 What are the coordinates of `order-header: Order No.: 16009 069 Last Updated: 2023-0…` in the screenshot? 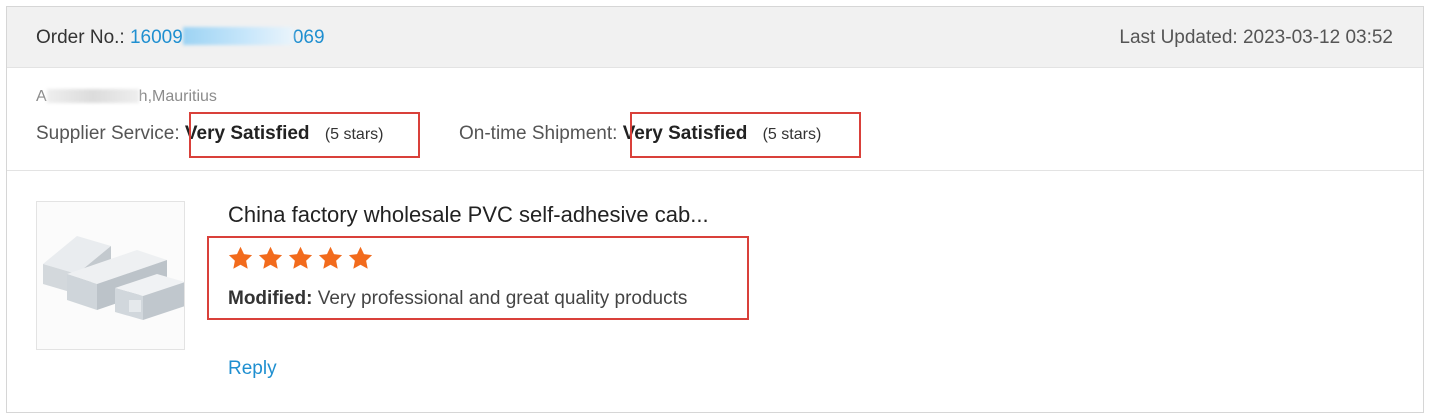 It's located at (715, 37).